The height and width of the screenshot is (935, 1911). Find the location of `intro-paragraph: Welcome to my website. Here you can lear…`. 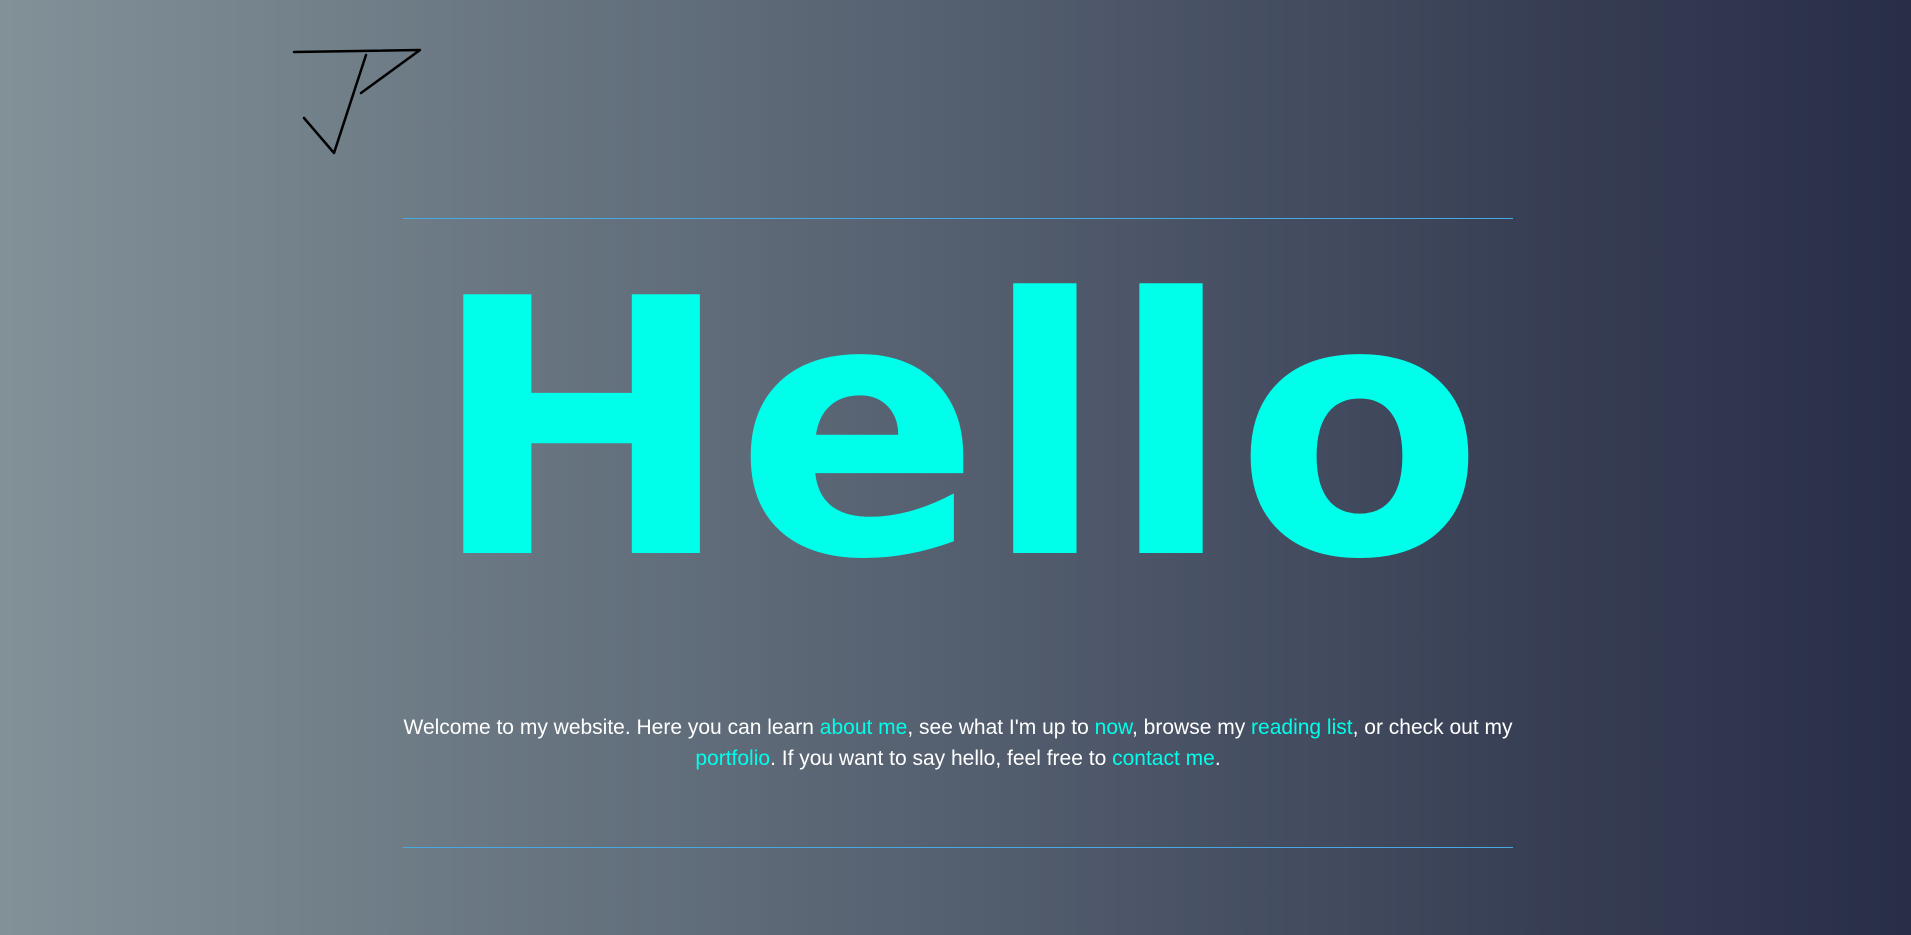

intro-paragraph: Welcome to my website. Here you can lear… is located at coordinates (958, 743).